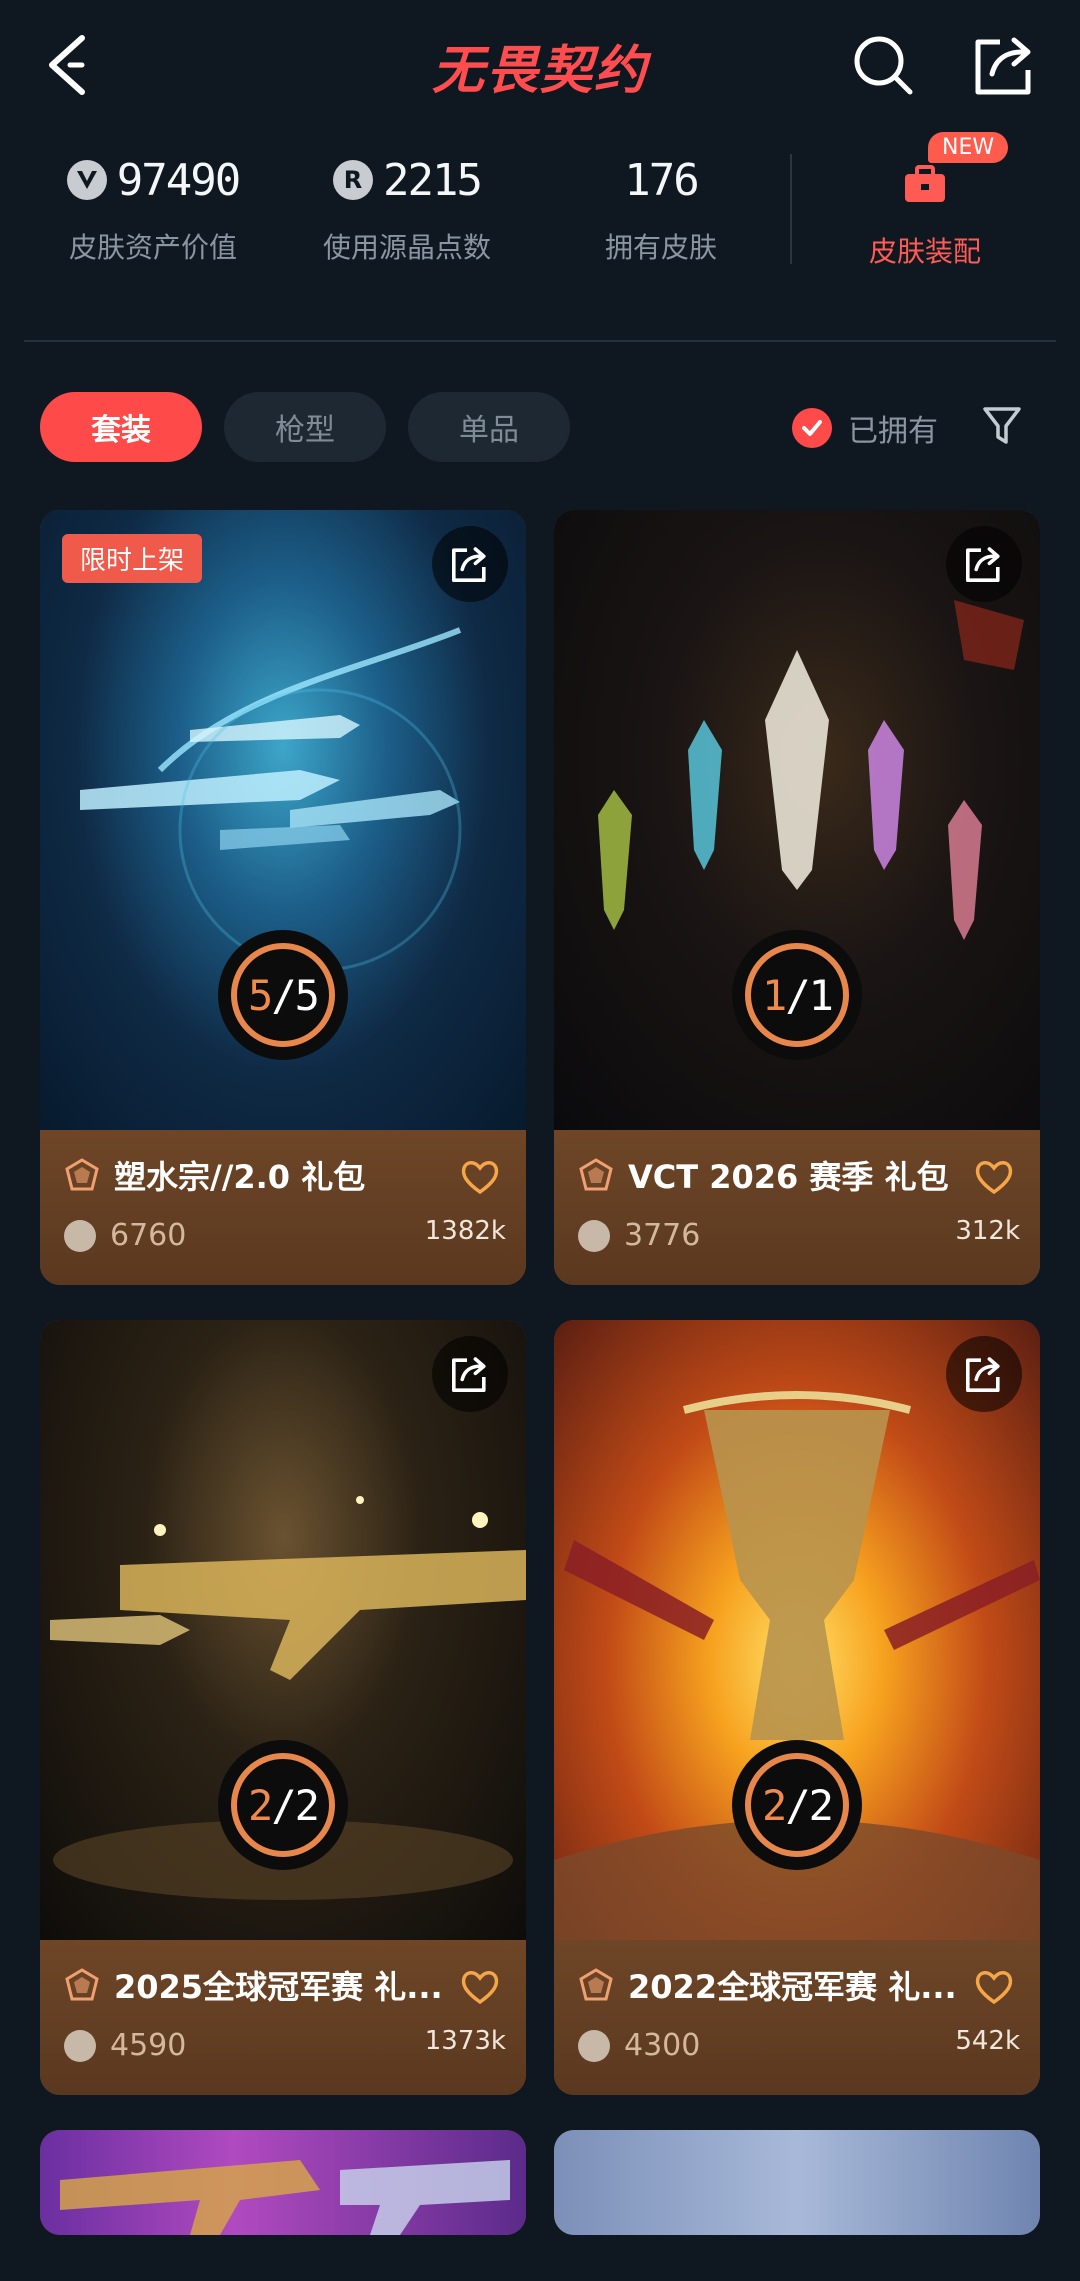 This screenshot has width=1080, height=2281. I want to click on skin-equip-button: 皮肤装配, so click(925, 205).